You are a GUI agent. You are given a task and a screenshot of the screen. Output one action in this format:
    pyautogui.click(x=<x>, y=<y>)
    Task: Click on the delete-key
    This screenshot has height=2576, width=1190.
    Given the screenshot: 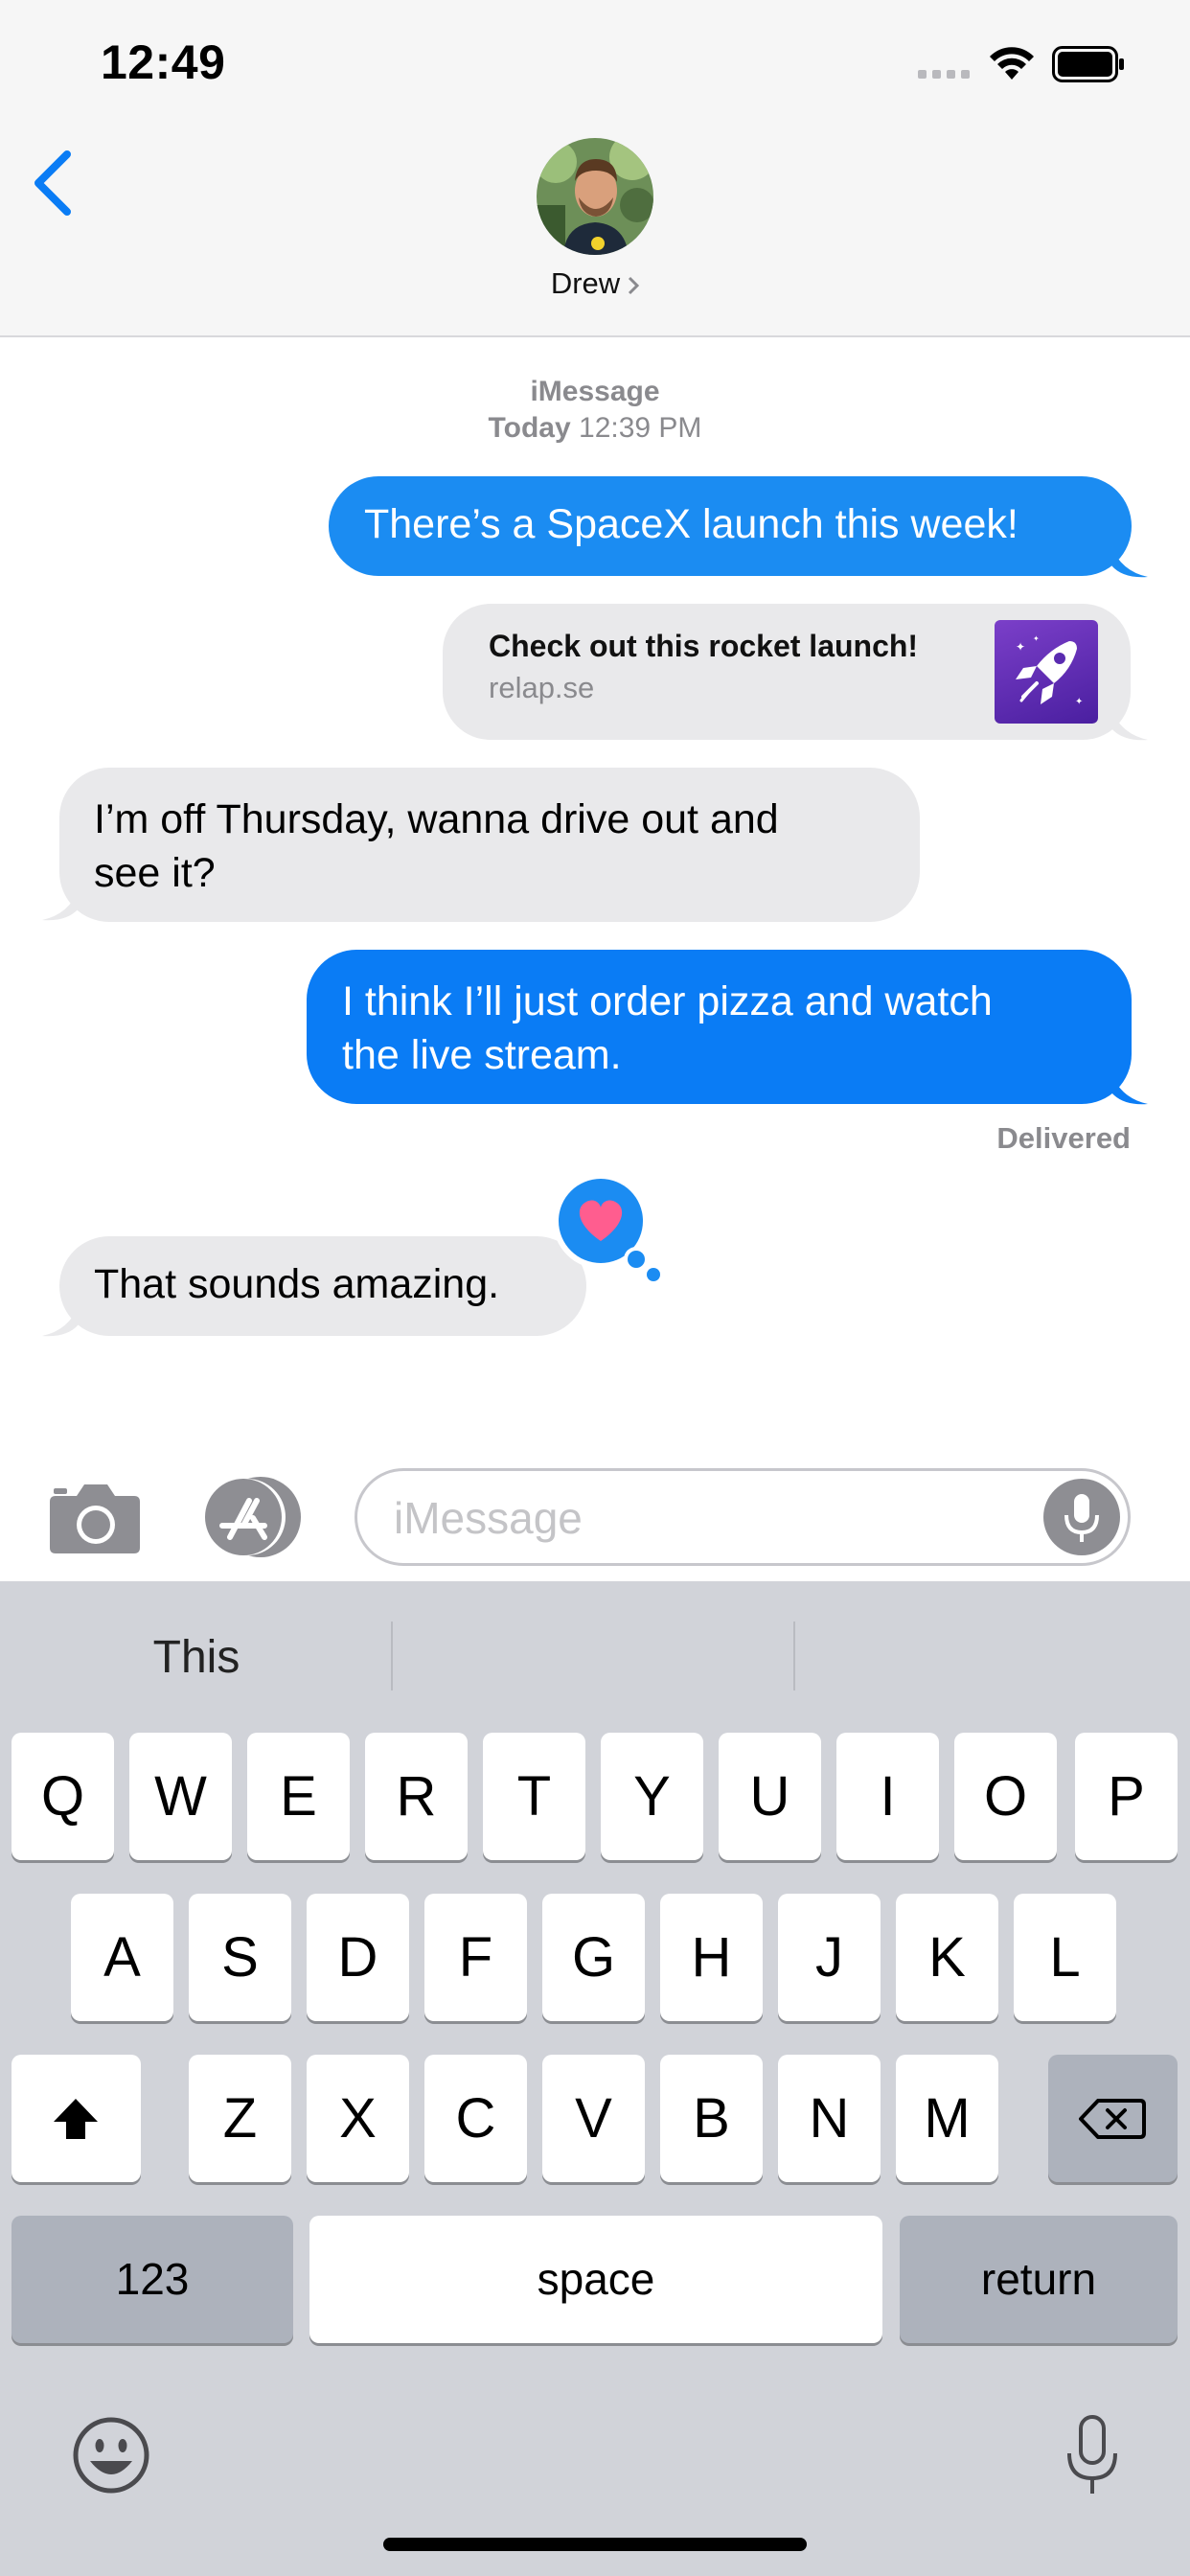 What is the action you would take?
    pyautogui.click(x=1113, y=2118)
    